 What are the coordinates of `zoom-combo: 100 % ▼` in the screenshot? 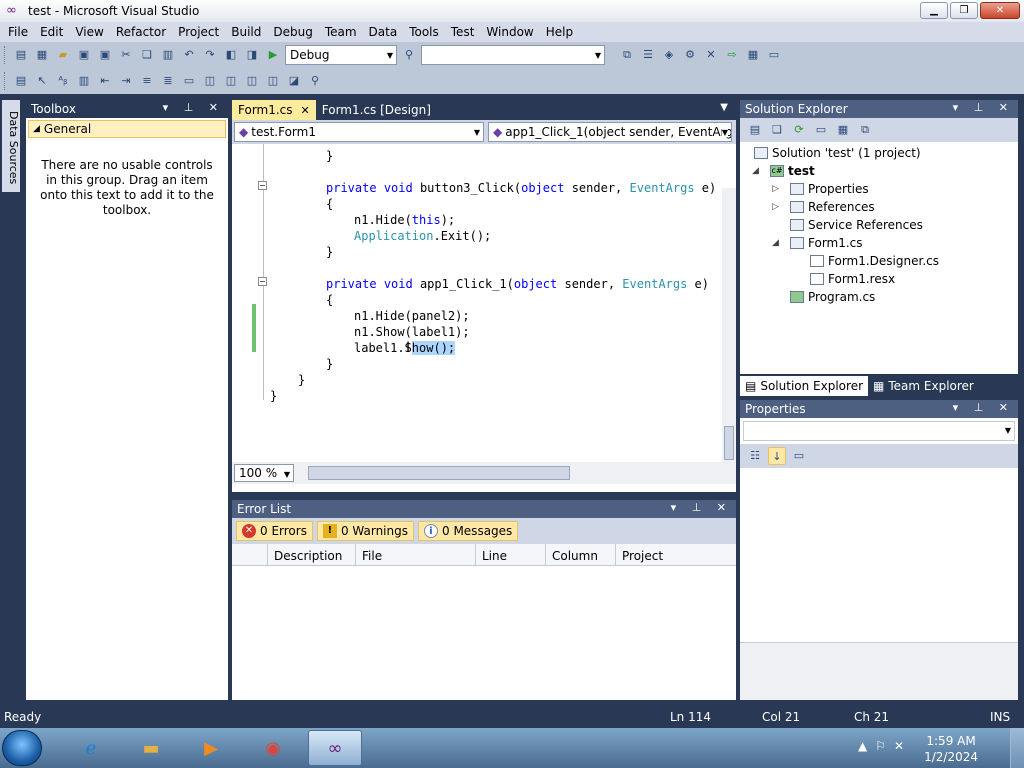 It's located at (264, 473).